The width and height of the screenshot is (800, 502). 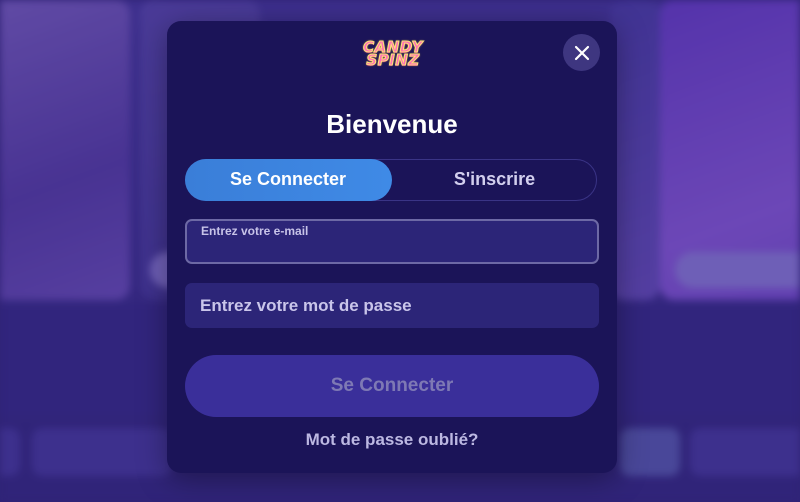 What do you see at coordinates (392, 440) in the screenshot?
I see `forgot-password-link: Mot de passe oublié?` at bounding box center [392, 440].